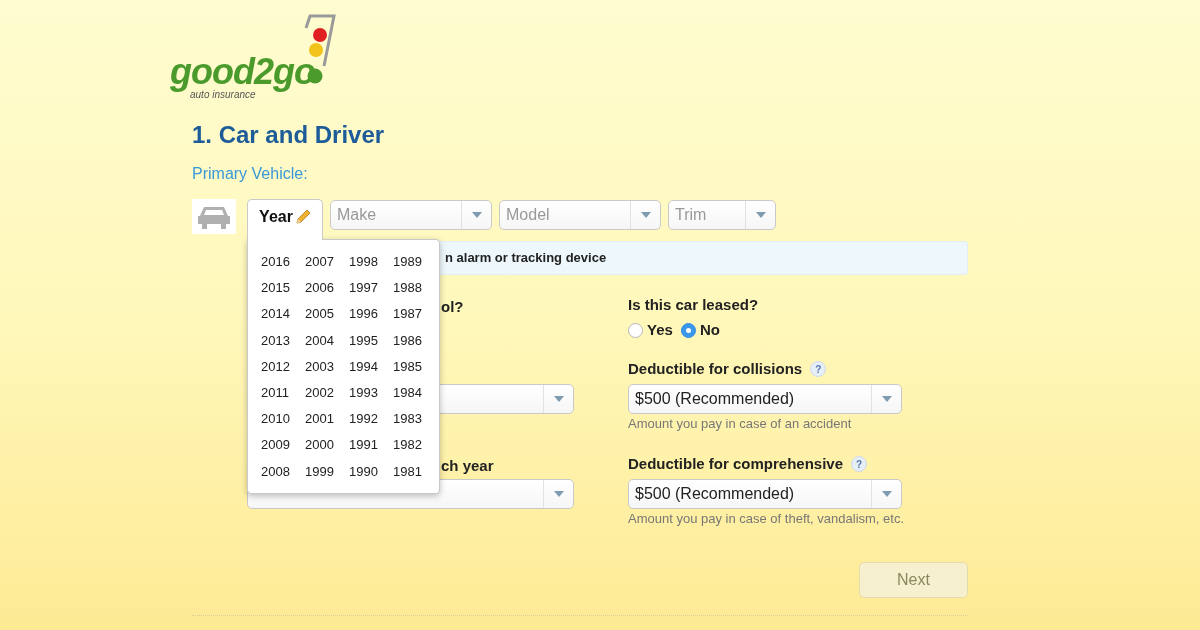  What do you see at coordinates (242, 72) in the screenshot?
I see `logo-wordmark: good2go` at bounding box center [242, 72].